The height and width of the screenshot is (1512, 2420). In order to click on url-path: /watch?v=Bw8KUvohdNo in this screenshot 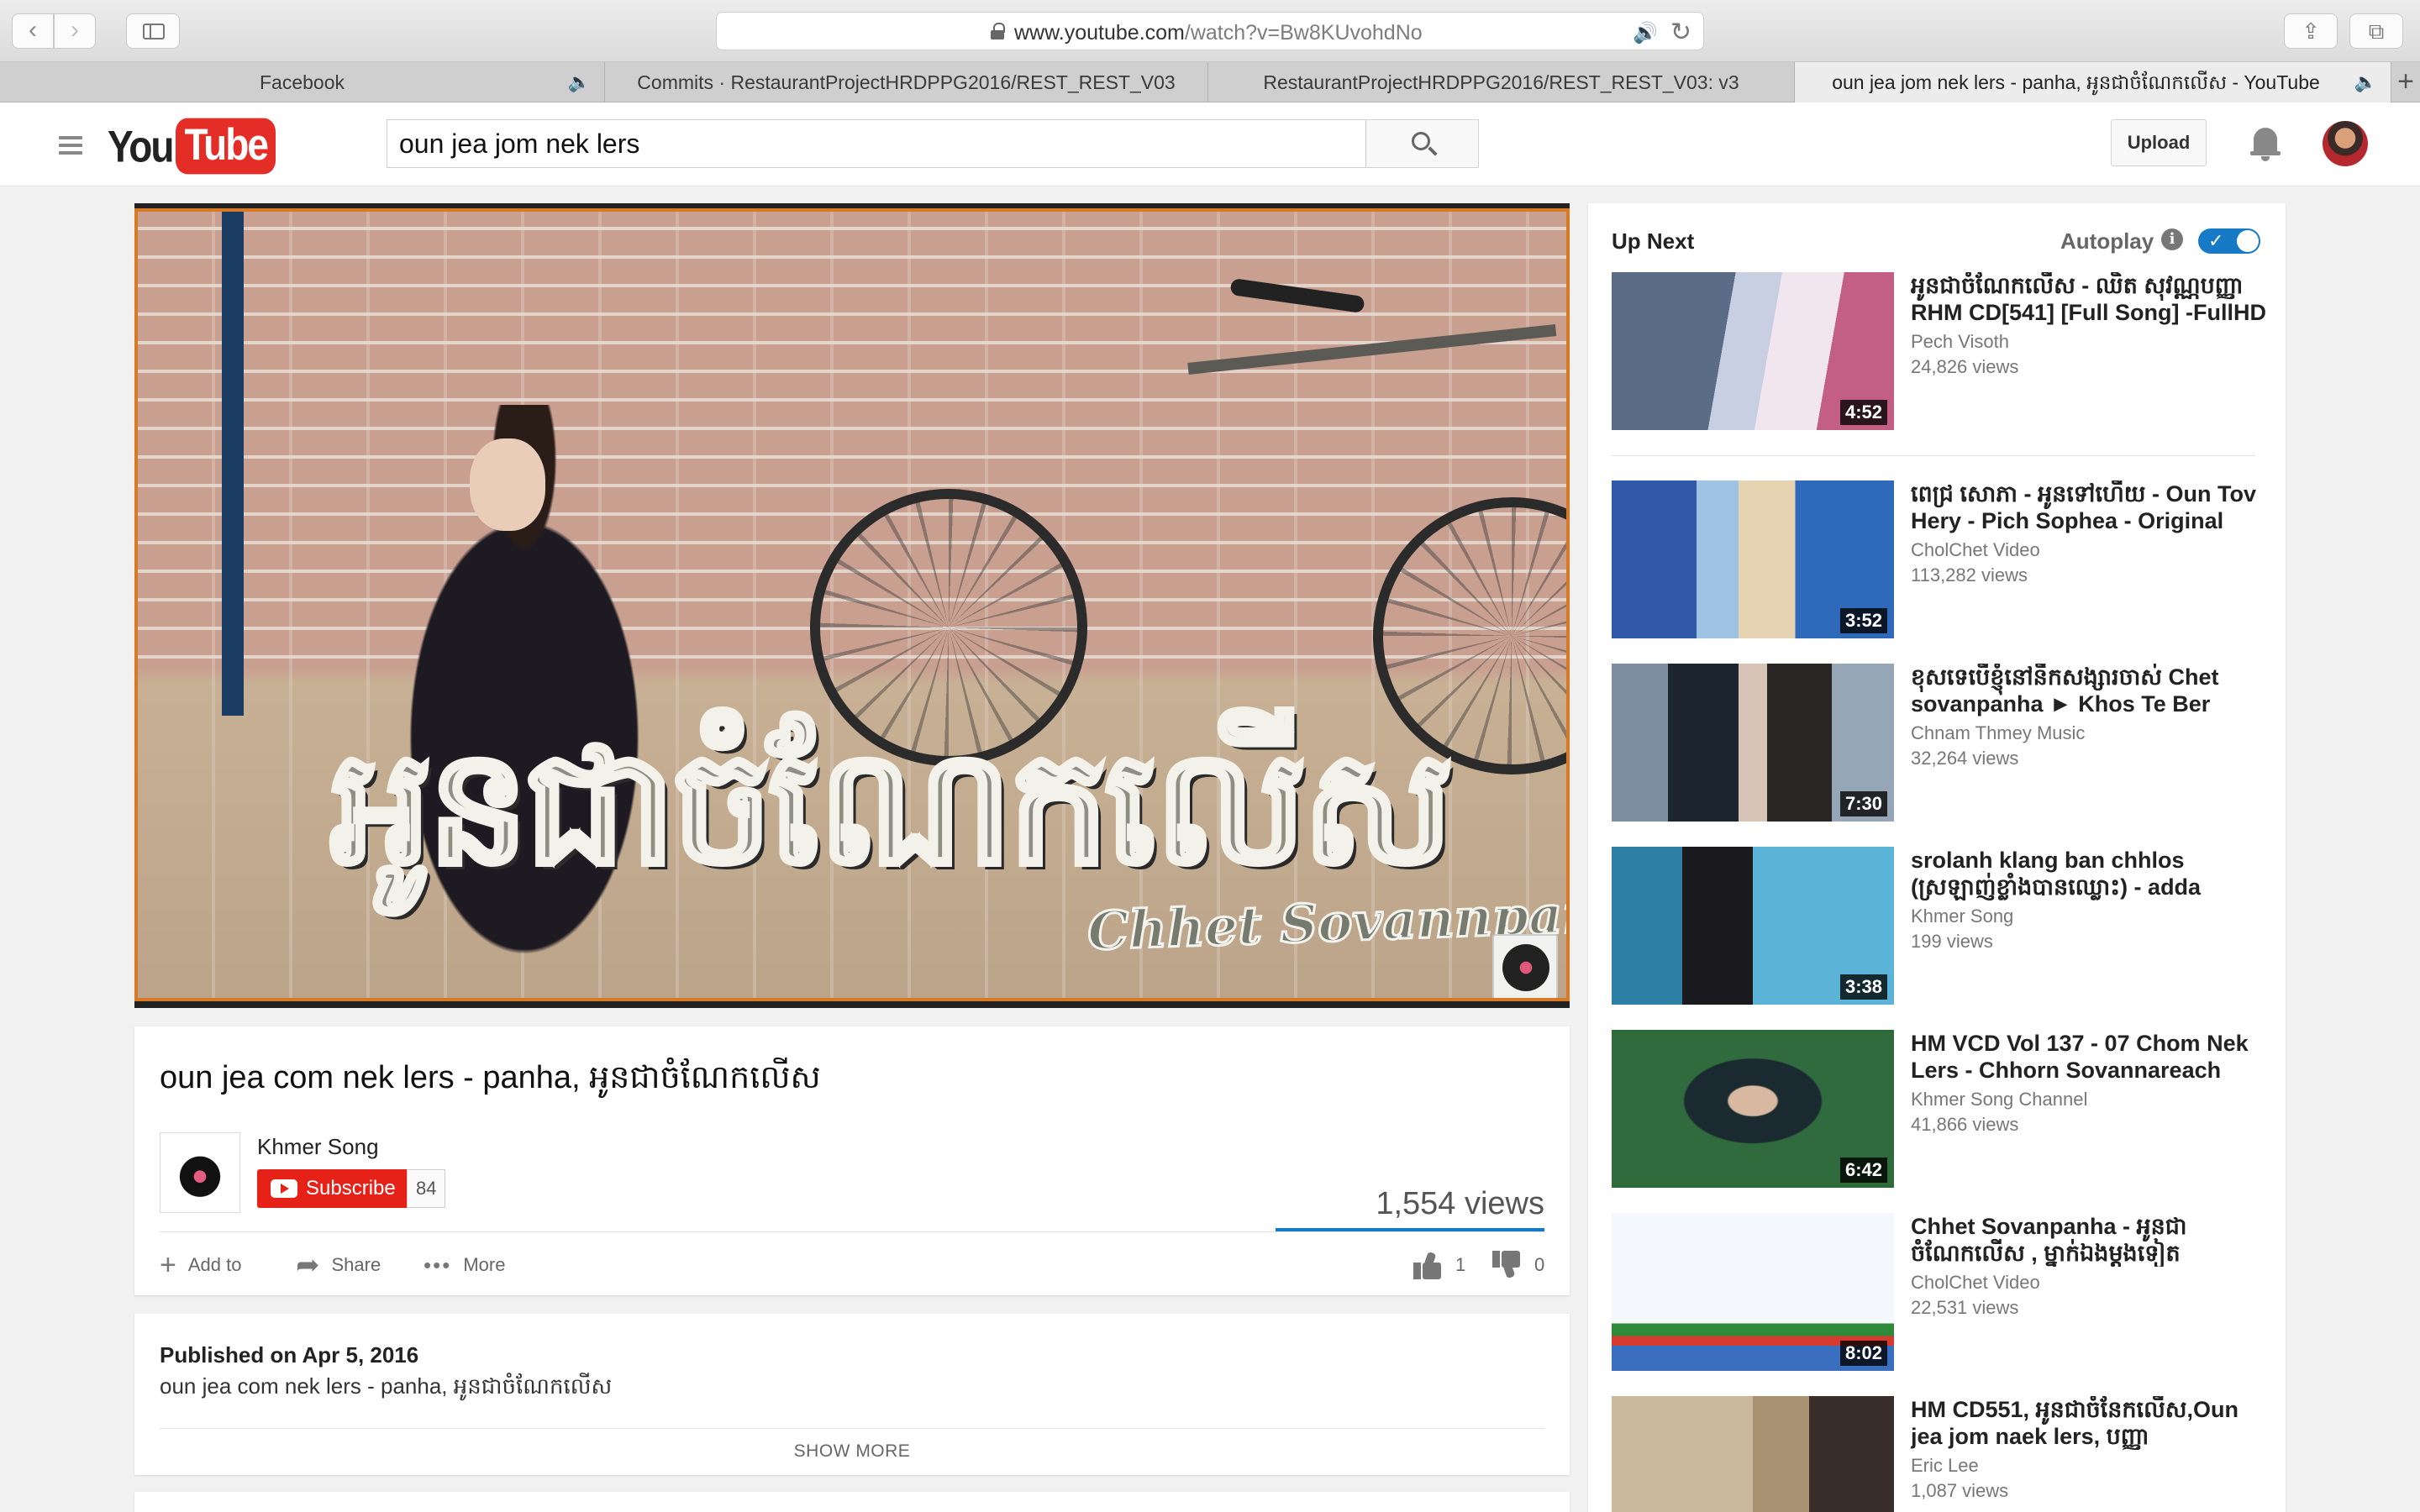, I will do `click(1303, 33)`.